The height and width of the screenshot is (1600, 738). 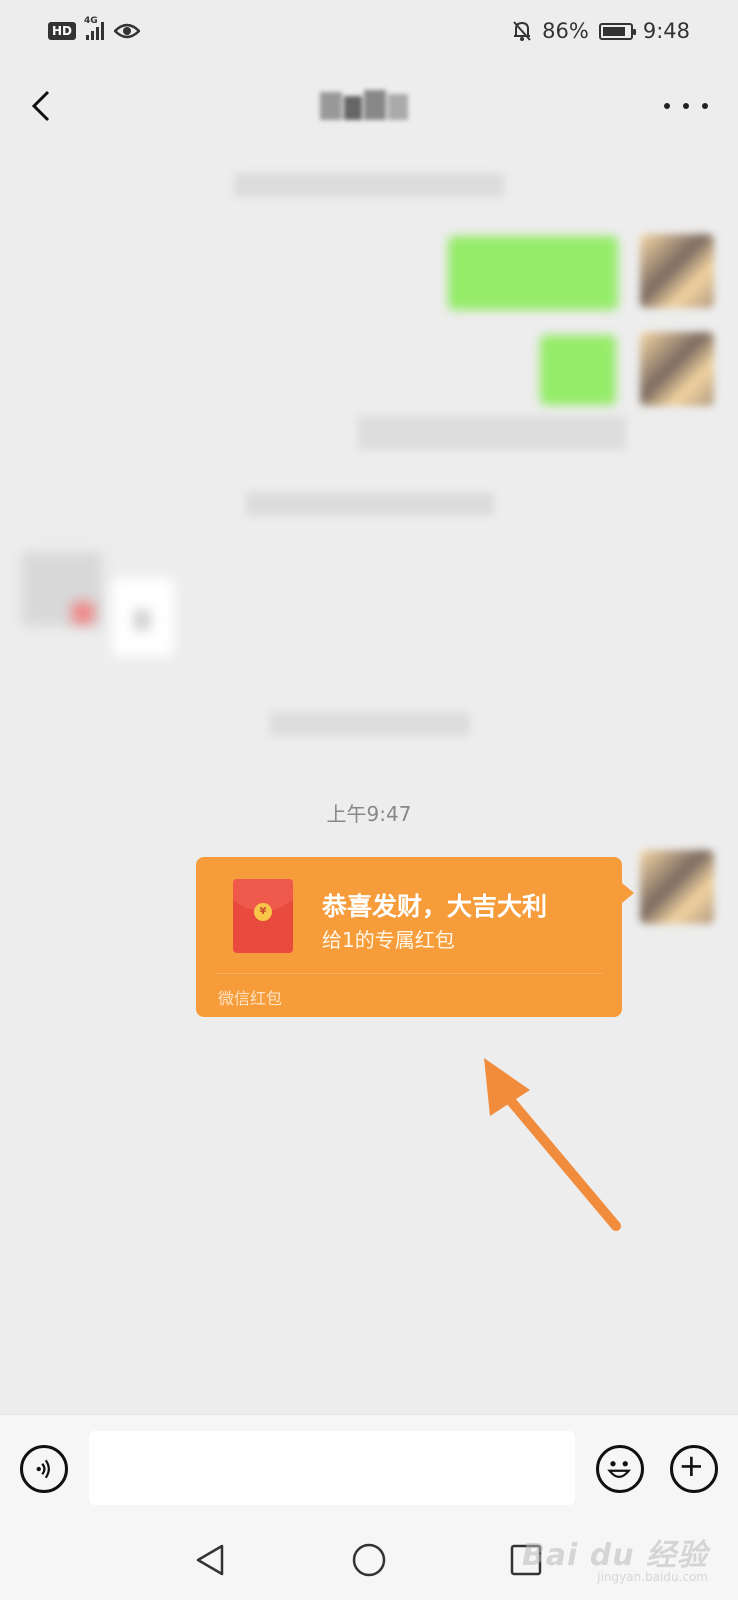 I want to click on plus-icon, so click(x=694, y=1469).